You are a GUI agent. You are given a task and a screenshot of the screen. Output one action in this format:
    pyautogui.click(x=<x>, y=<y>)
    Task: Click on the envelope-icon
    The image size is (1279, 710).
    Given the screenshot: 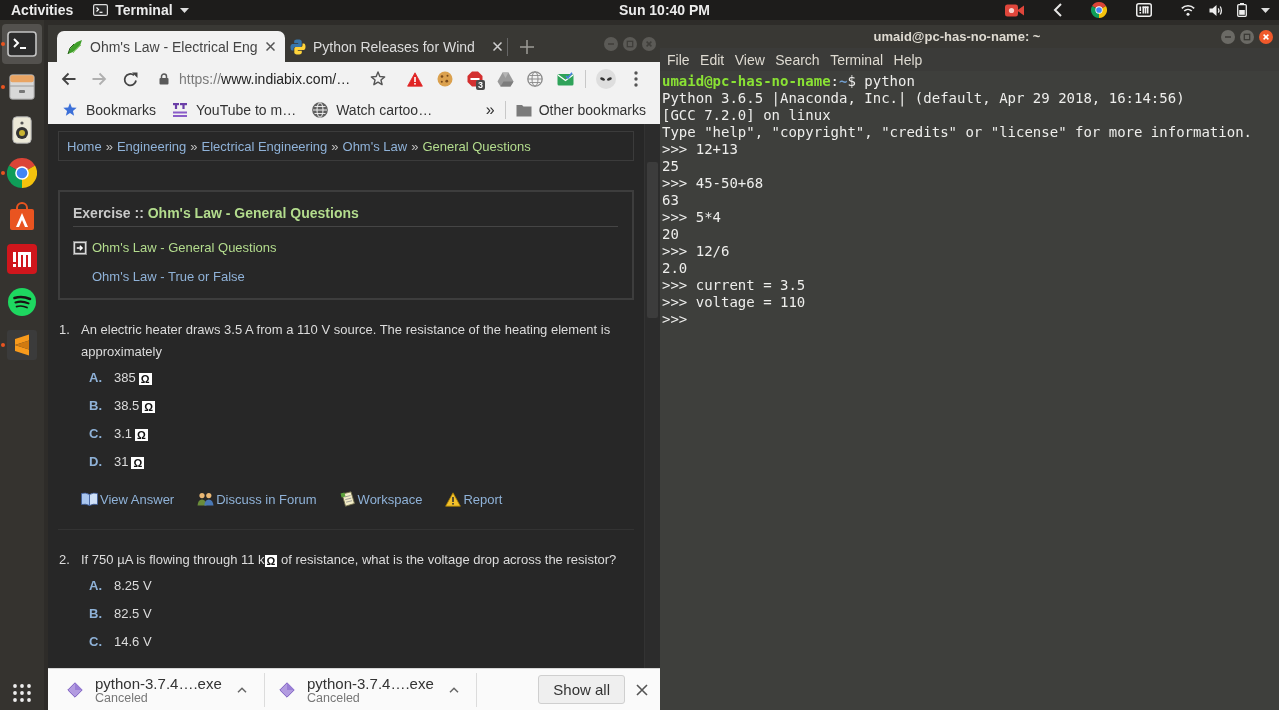 What is the action you would take?
    pyautogui.click(x=565, y=79)
    